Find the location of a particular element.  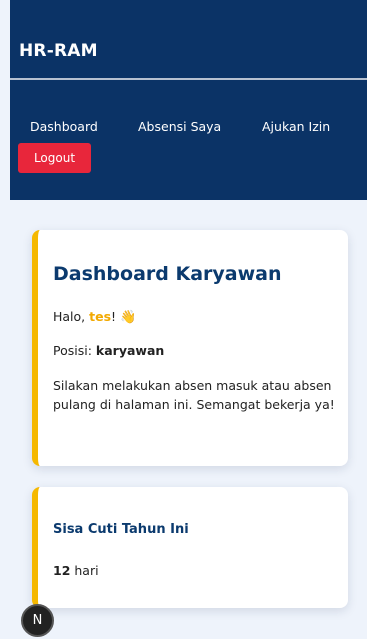

page-title: Dashboard Karyawan is located at coordinates (167, 274).